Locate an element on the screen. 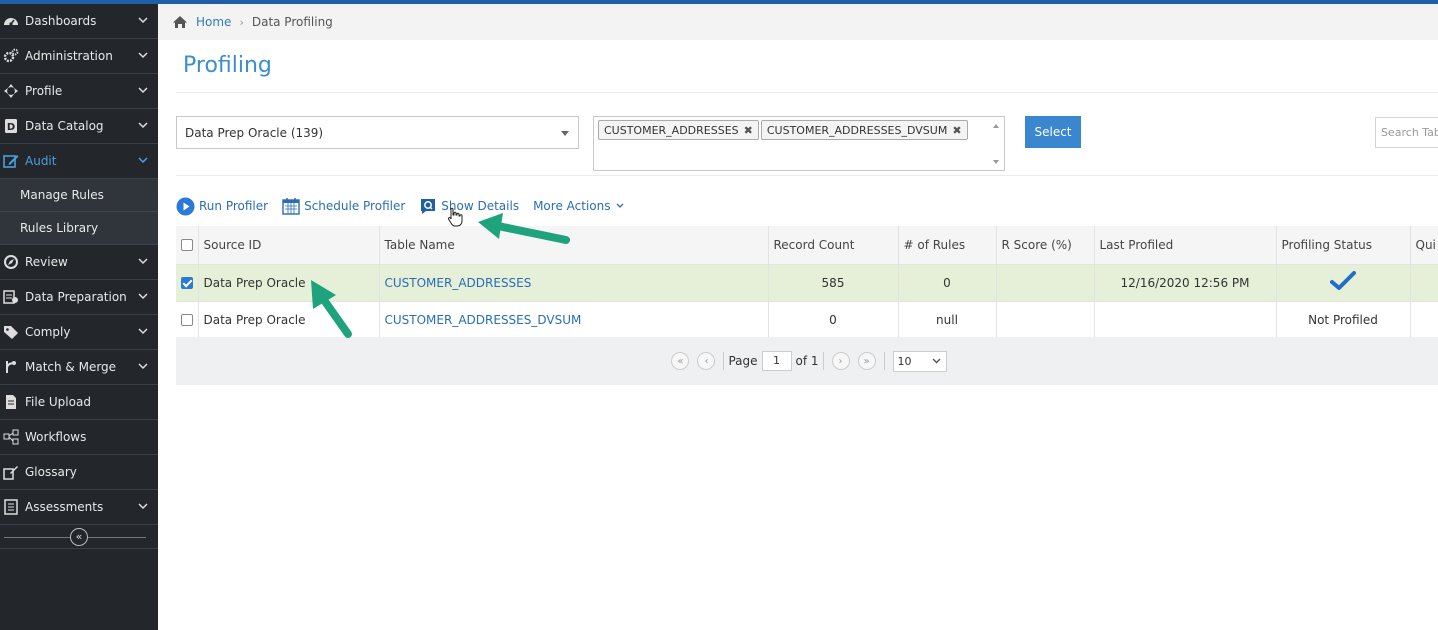  prev-page-icon: ‹ is located at coordinates (706, 361).